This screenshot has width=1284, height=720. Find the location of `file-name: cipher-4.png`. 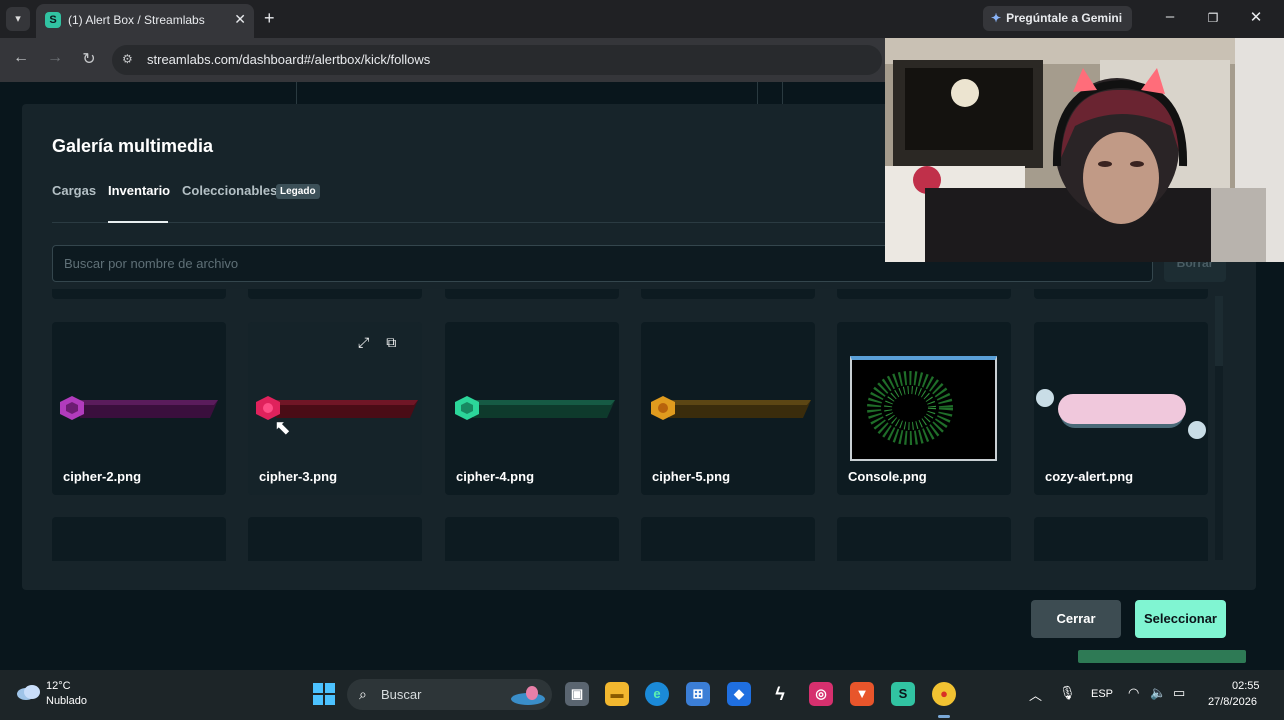

file-name: cipher-4.png is located at coordinates (495, 476).